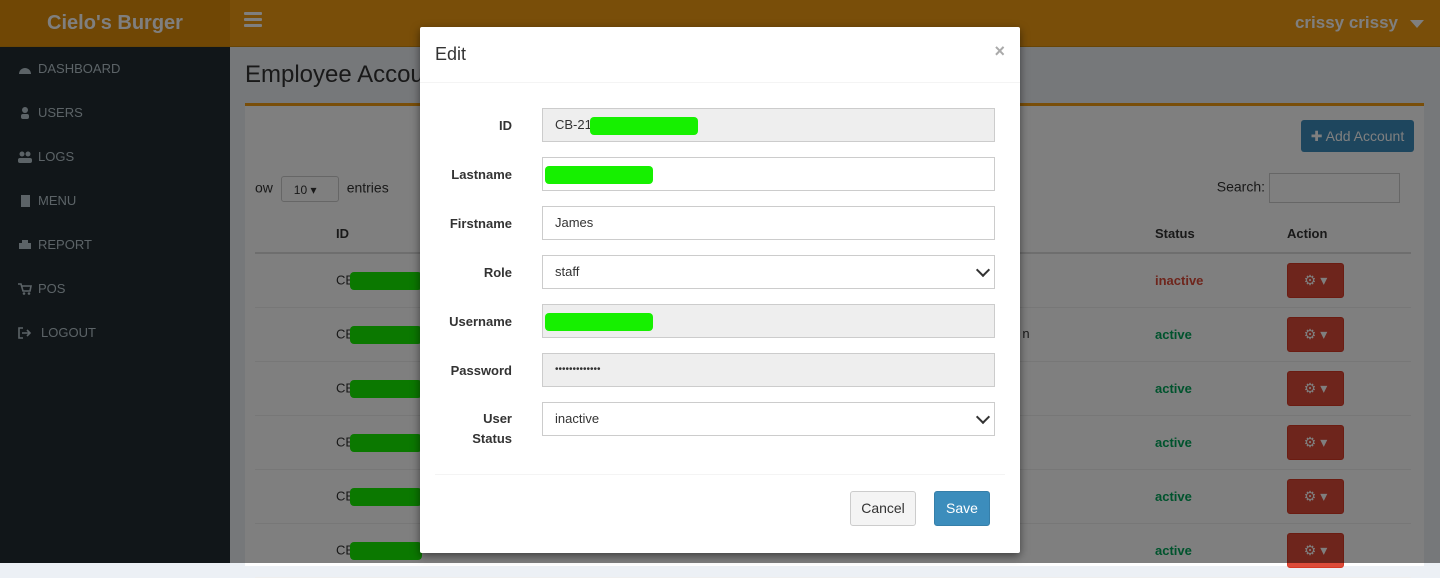  Describe the element at coordinates (999, 51) in the screenshot. I see `close-icon: ×` at that location.